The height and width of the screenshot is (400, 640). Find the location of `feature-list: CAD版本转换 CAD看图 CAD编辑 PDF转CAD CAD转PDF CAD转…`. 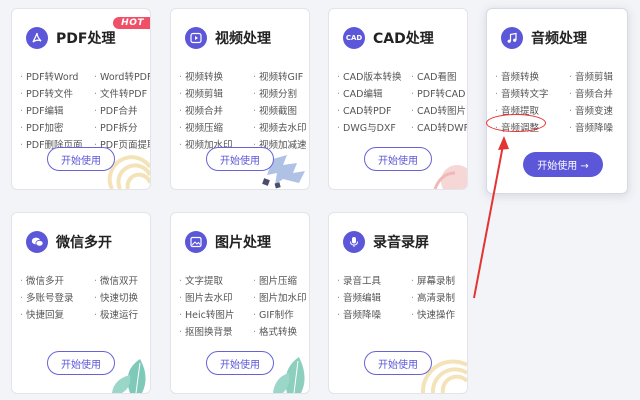

feature-list: CAD版本转换 CAD看图 CAD编辑 PDF转CAD CAD转PDF CAD转… is located at coordinates (402, 103).